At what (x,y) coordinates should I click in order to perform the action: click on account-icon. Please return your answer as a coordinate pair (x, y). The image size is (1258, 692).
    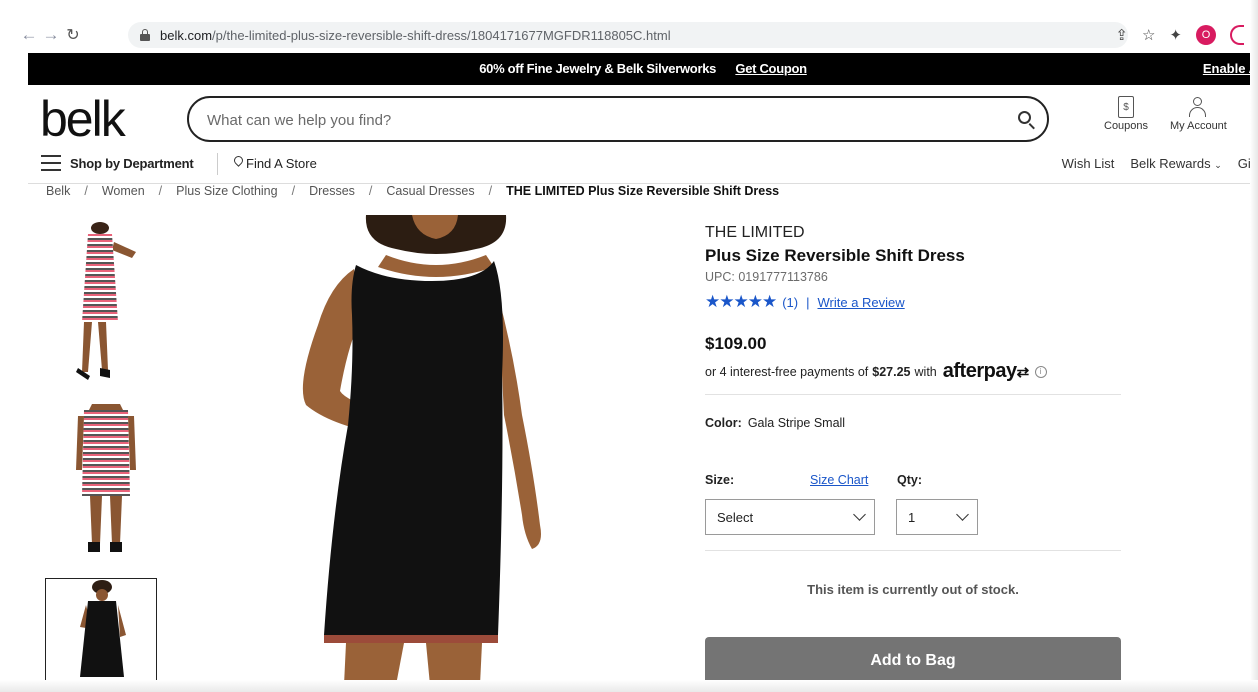
    Looking at the image, I should click on (1198, 107).